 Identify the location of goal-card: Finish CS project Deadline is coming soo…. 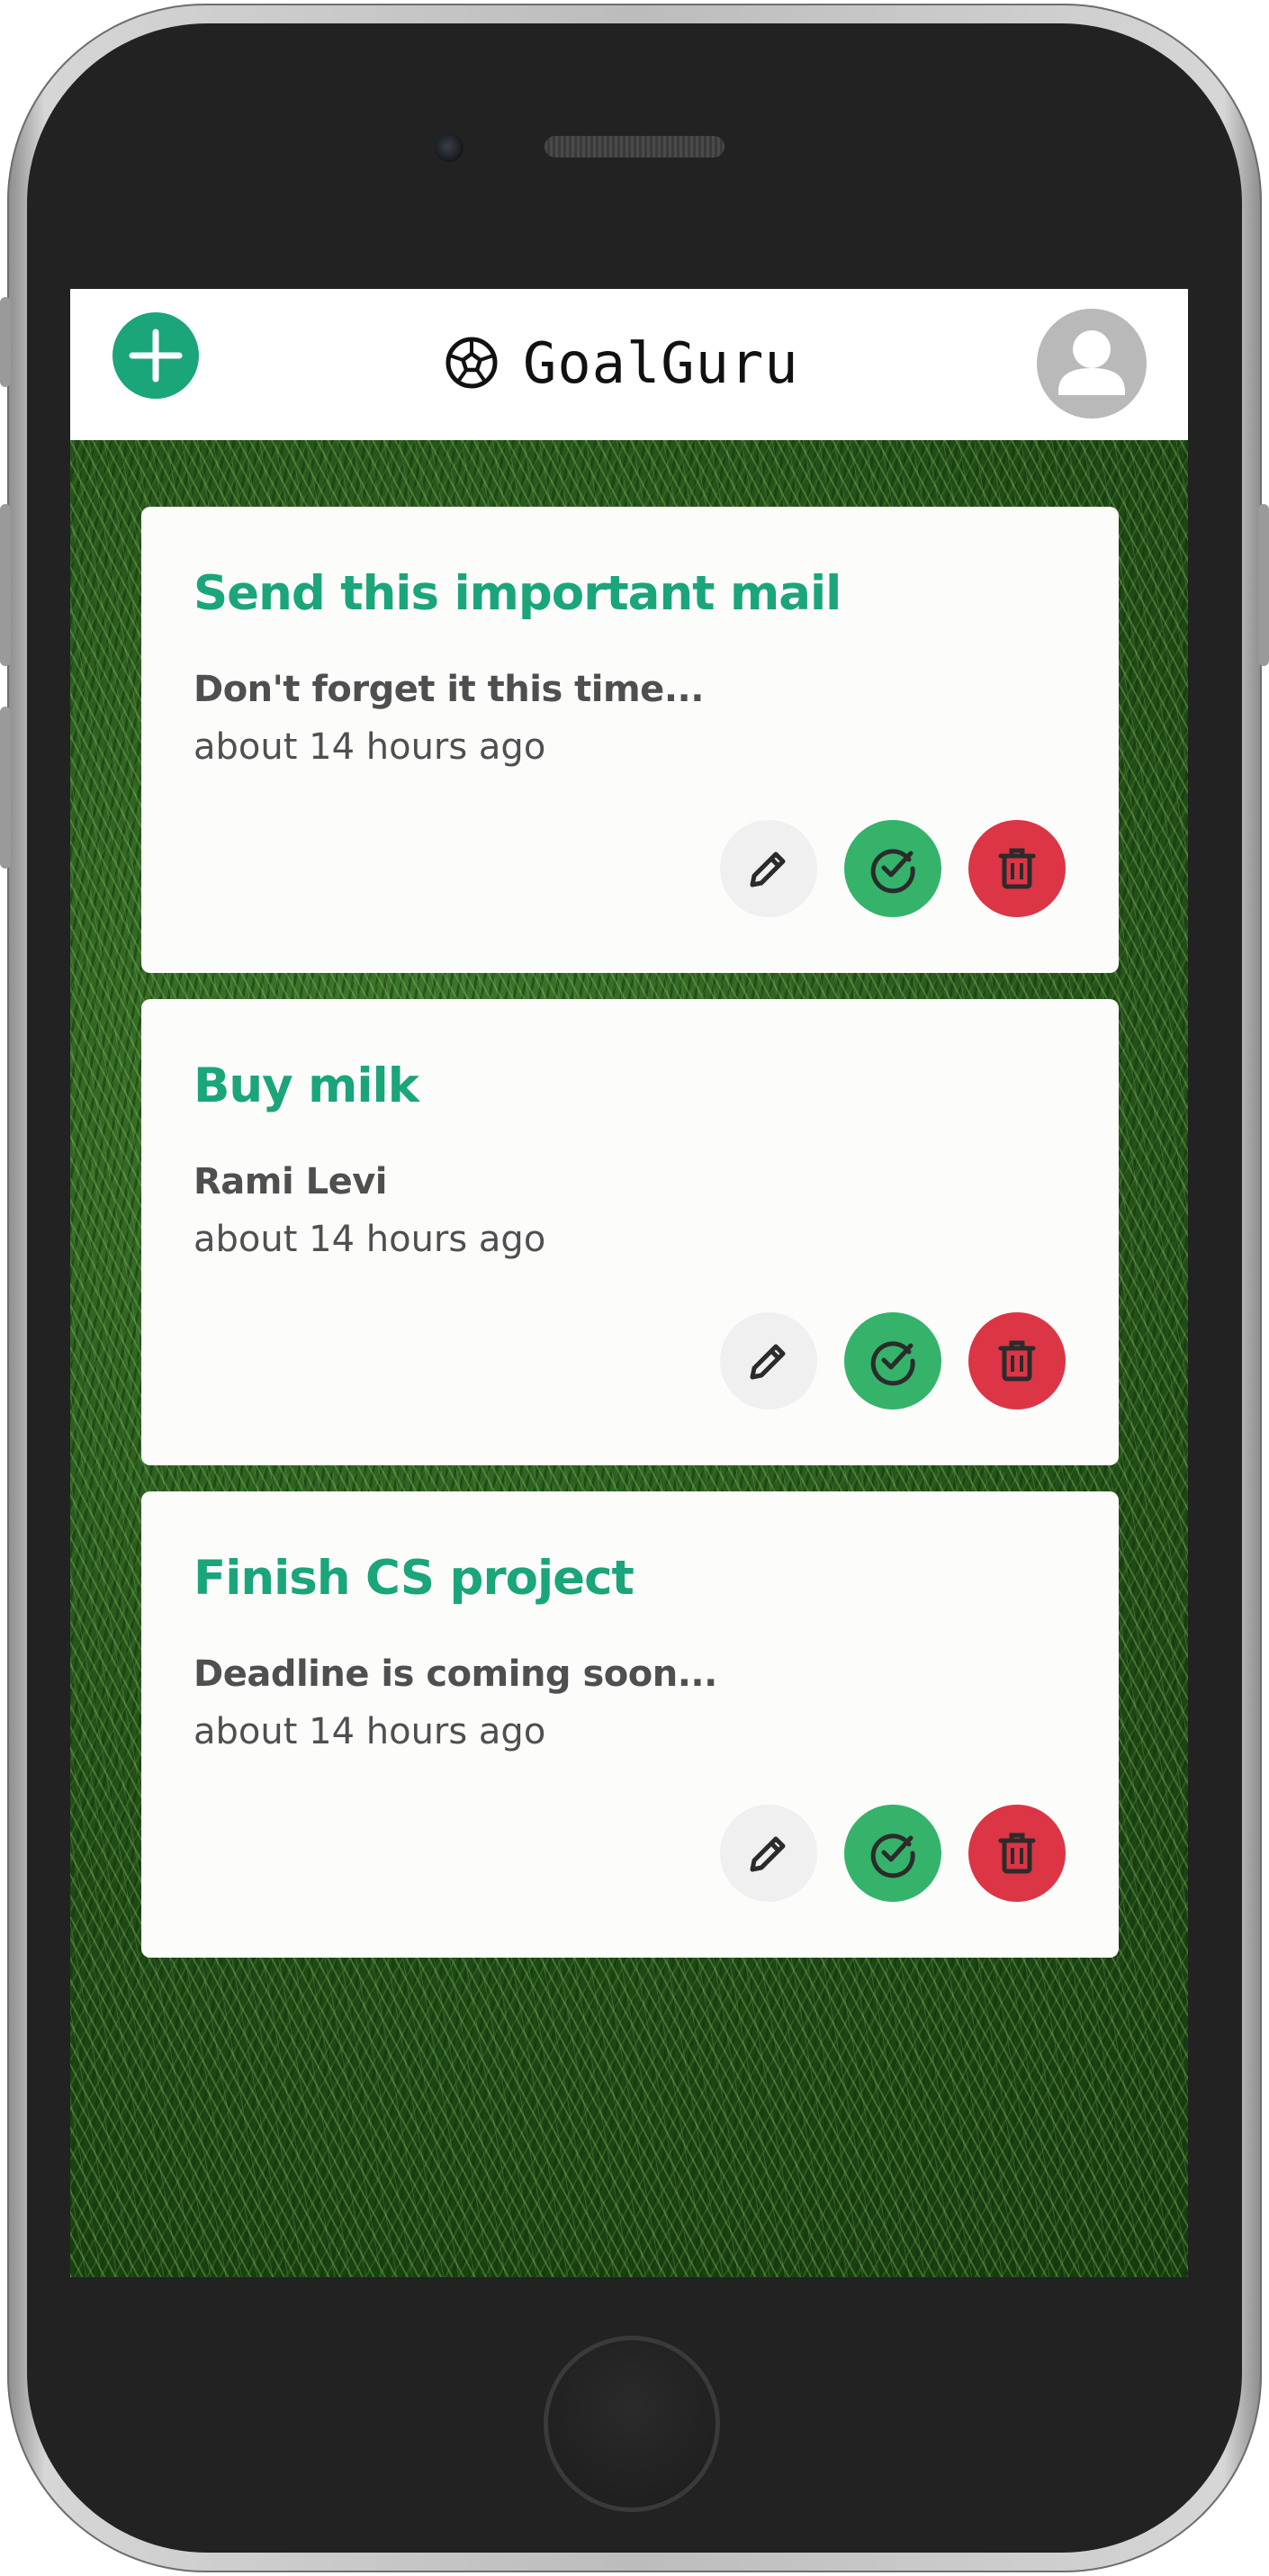
(630, 1724).